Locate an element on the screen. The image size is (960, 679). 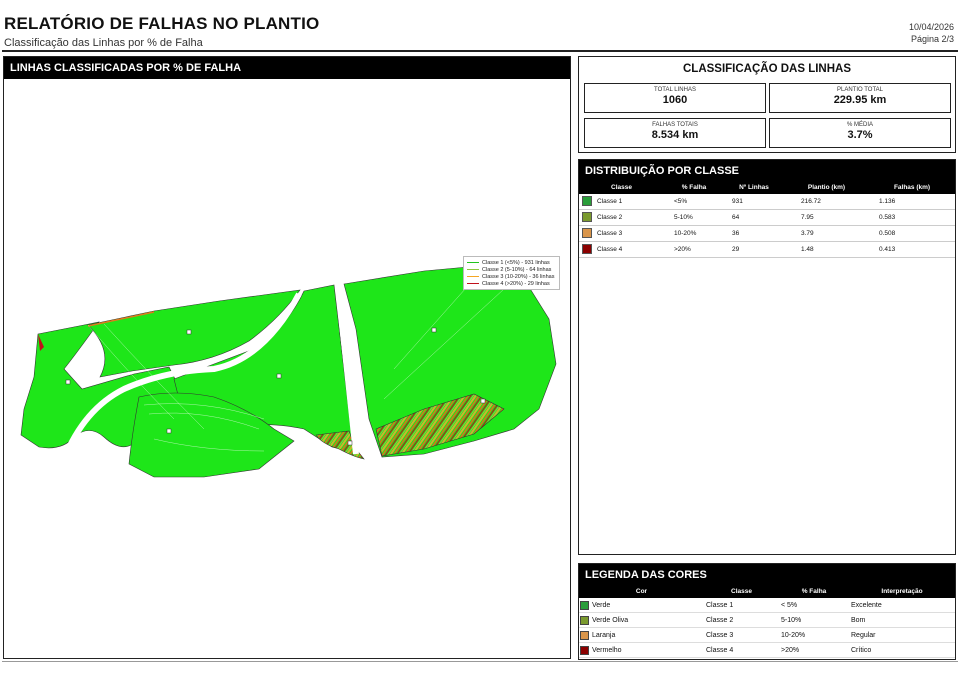
map-legend-item: Classe 4 (>20%) - 29 linhas is located at coordinates (511, 283).